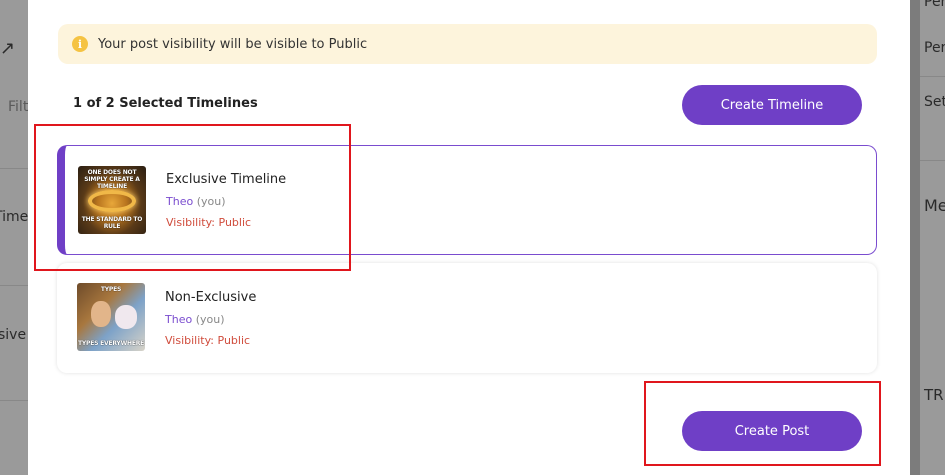  What do you see at coordinates (112, 223) in the screenshot?
I see `thumbnail-caption: THE STANDARD TO RULE` at bounding box center [112, 223].